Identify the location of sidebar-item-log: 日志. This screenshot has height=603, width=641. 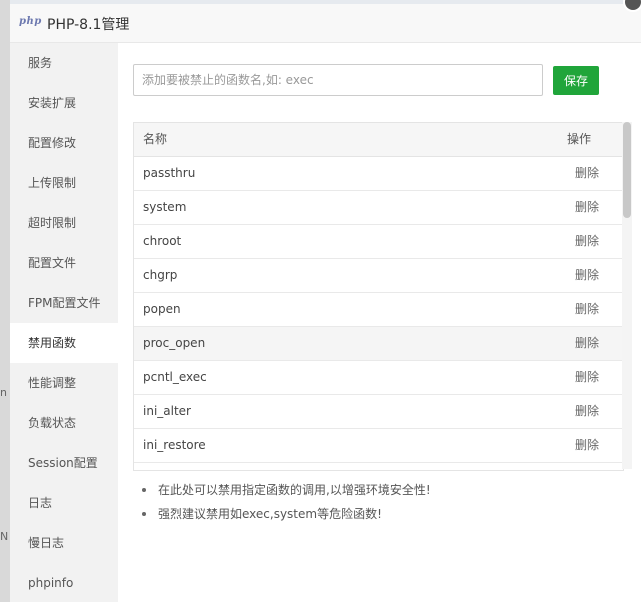
(64, 503).